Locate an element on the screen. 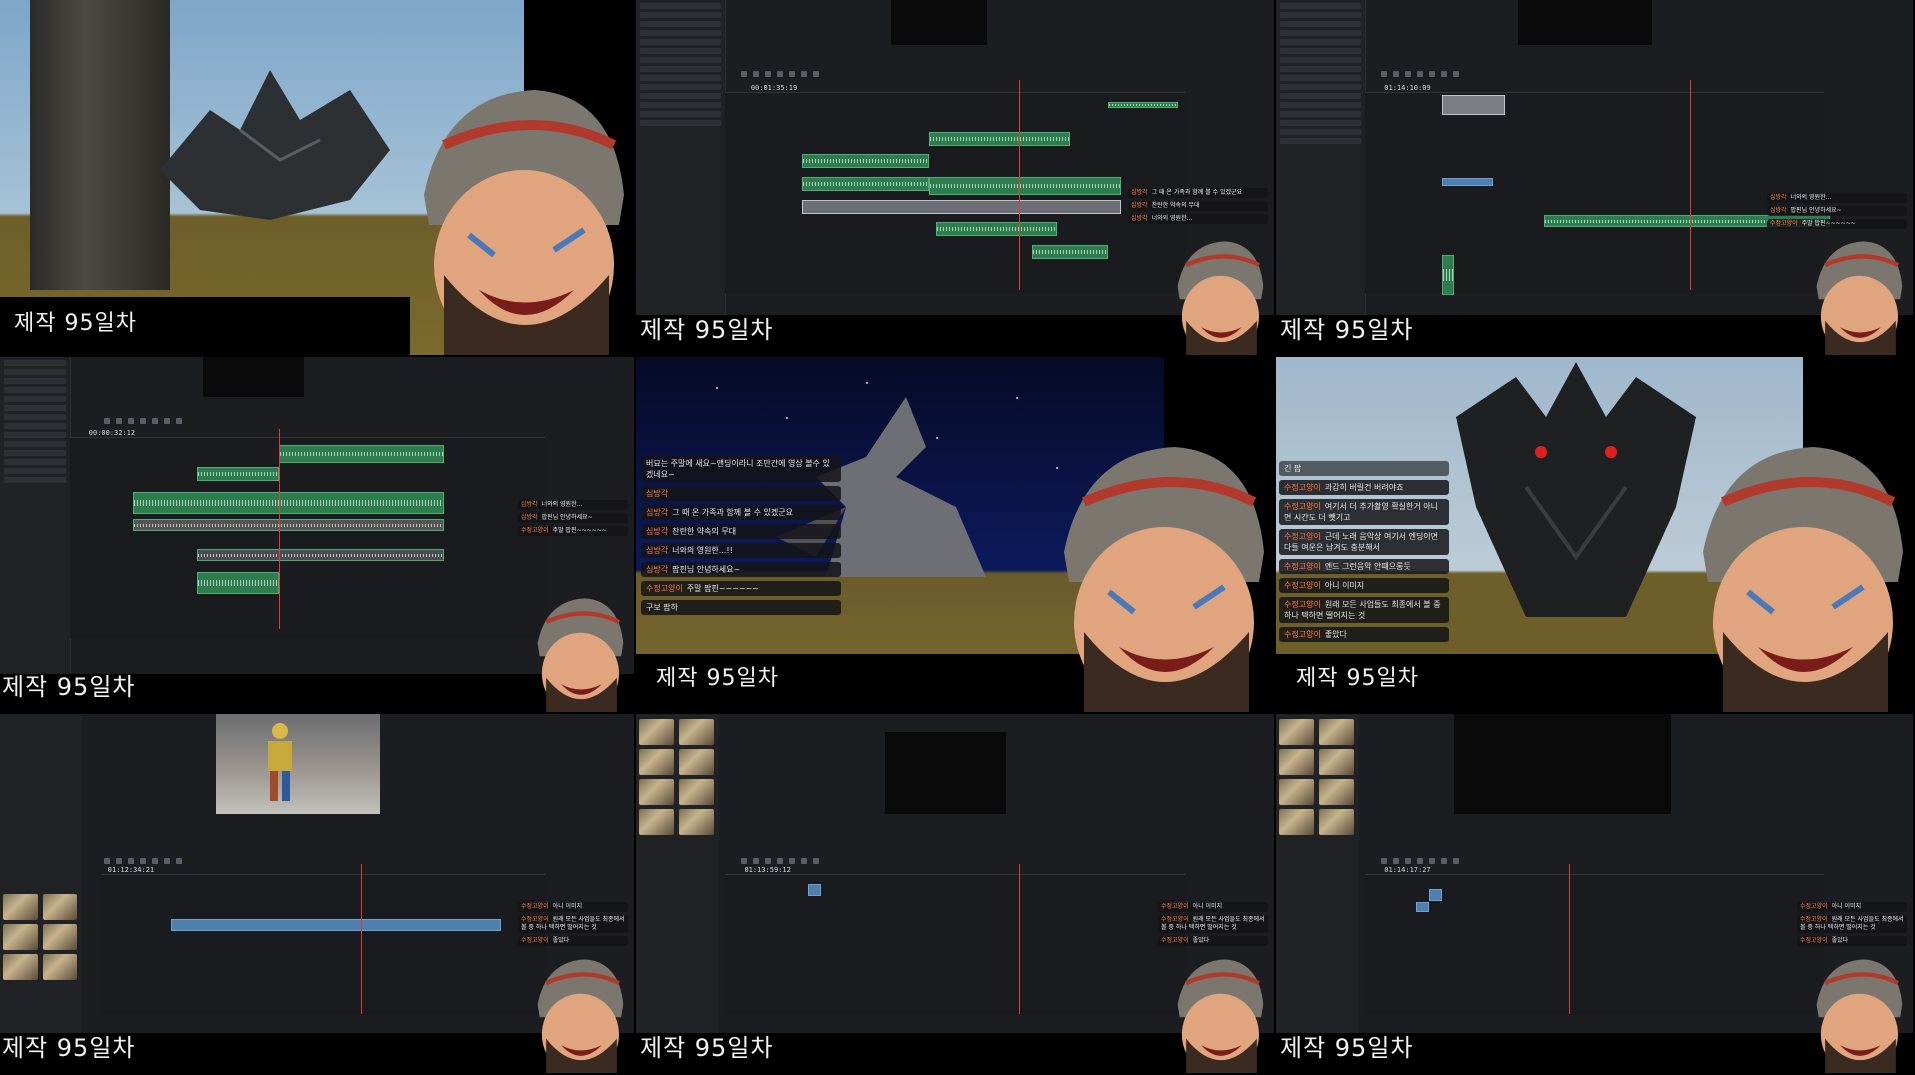 The height and width of the screenshot is (1075, 1915). chat-message: 수정고양이 여기서 더 추가촬영 확실한거 아니면 시간도 더 뺏기고 is located at coordinates (1364, 512).